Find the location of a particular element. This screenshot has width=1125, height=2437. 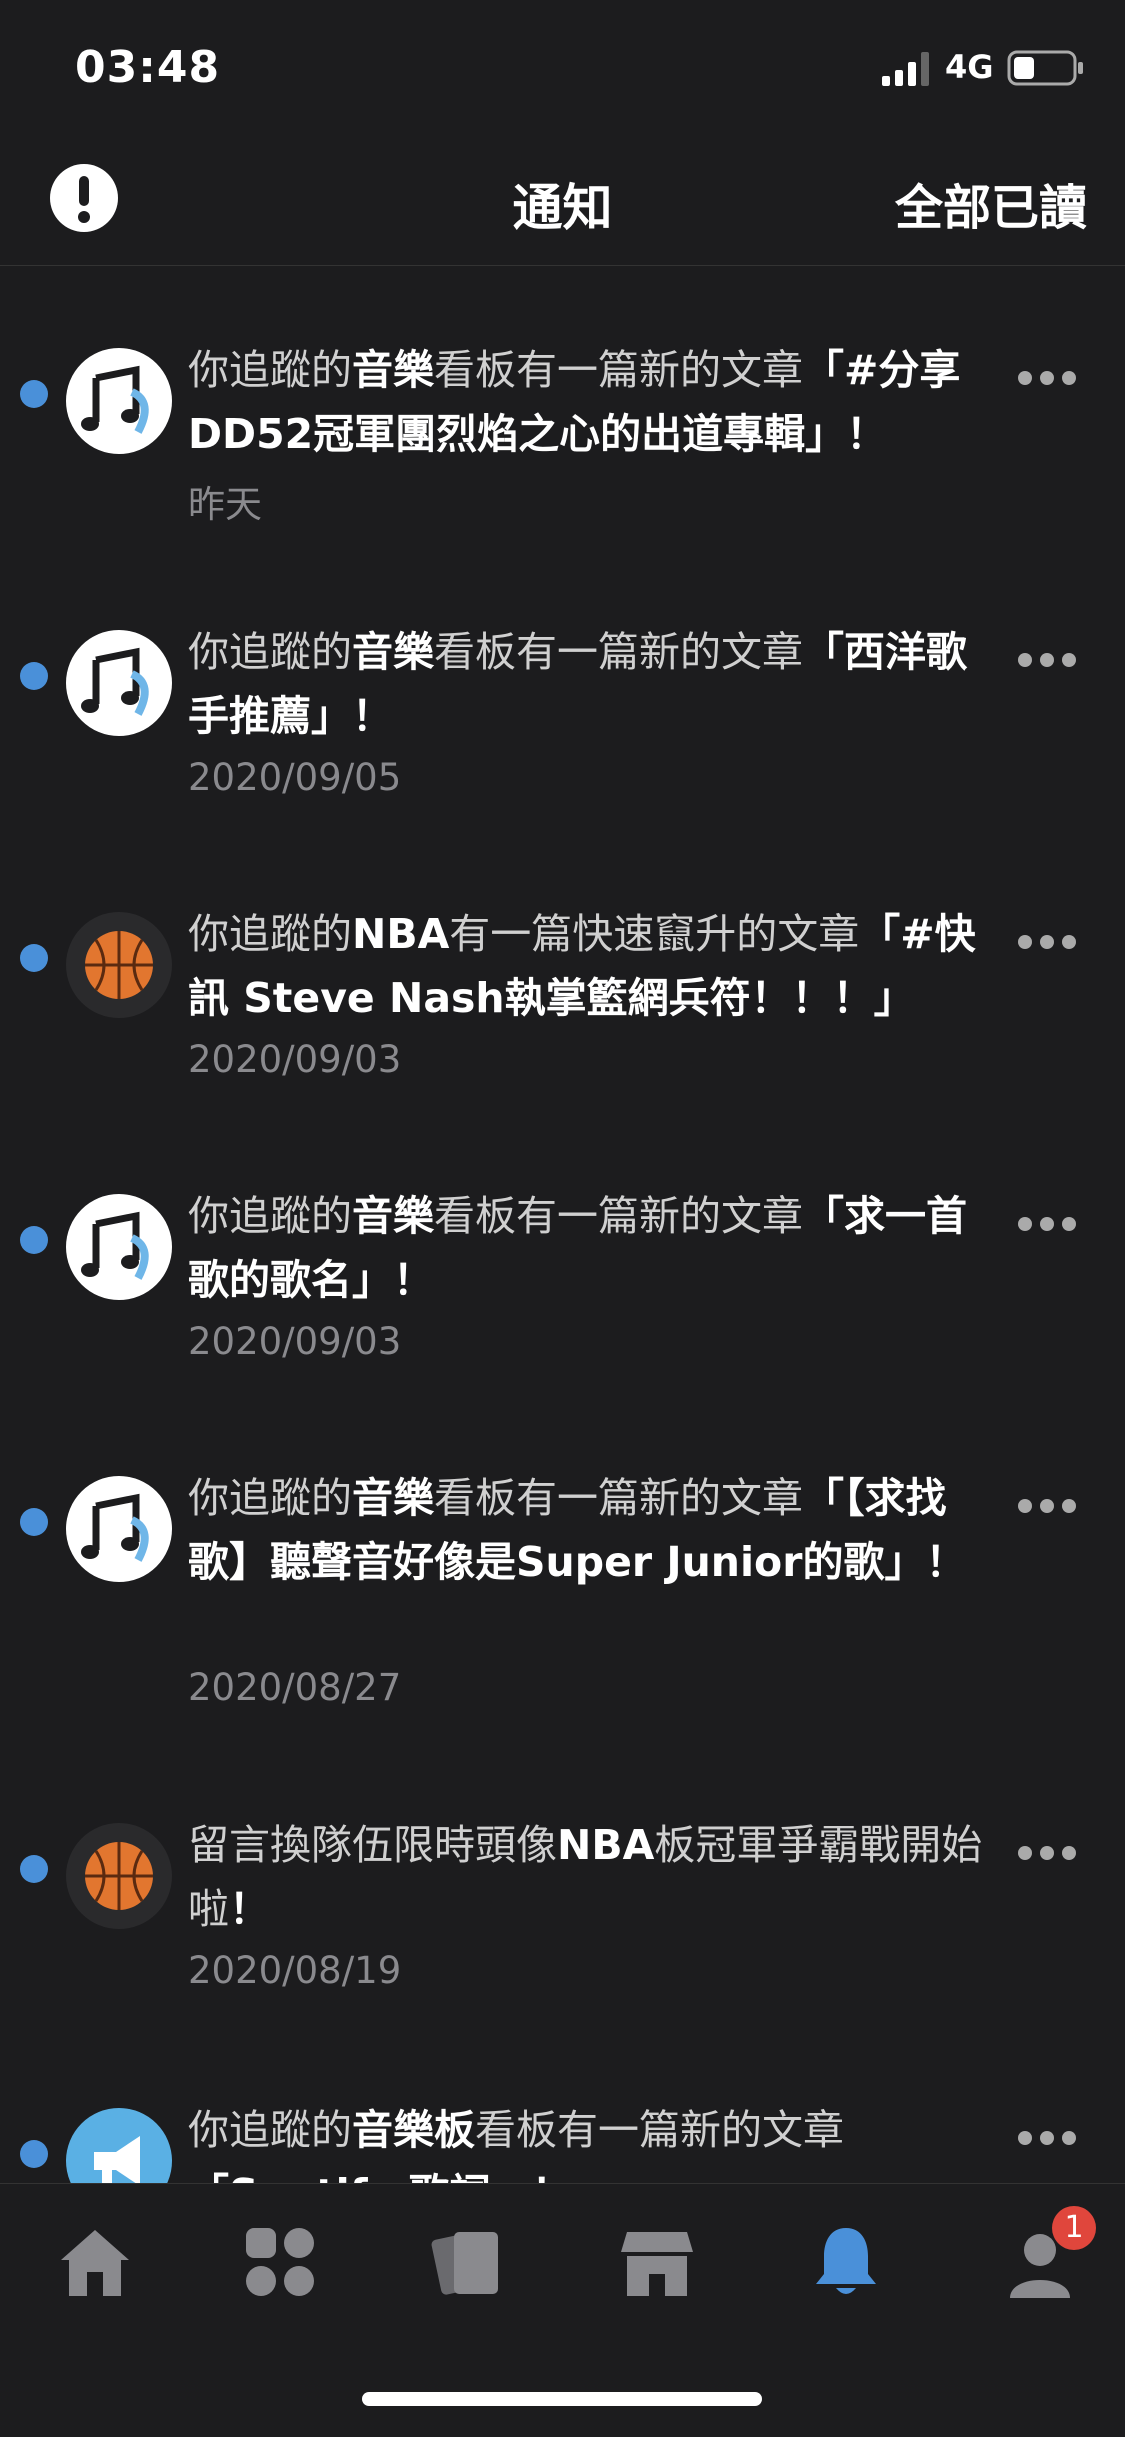

megaphone-icon is located at coordinates (119, 2145).